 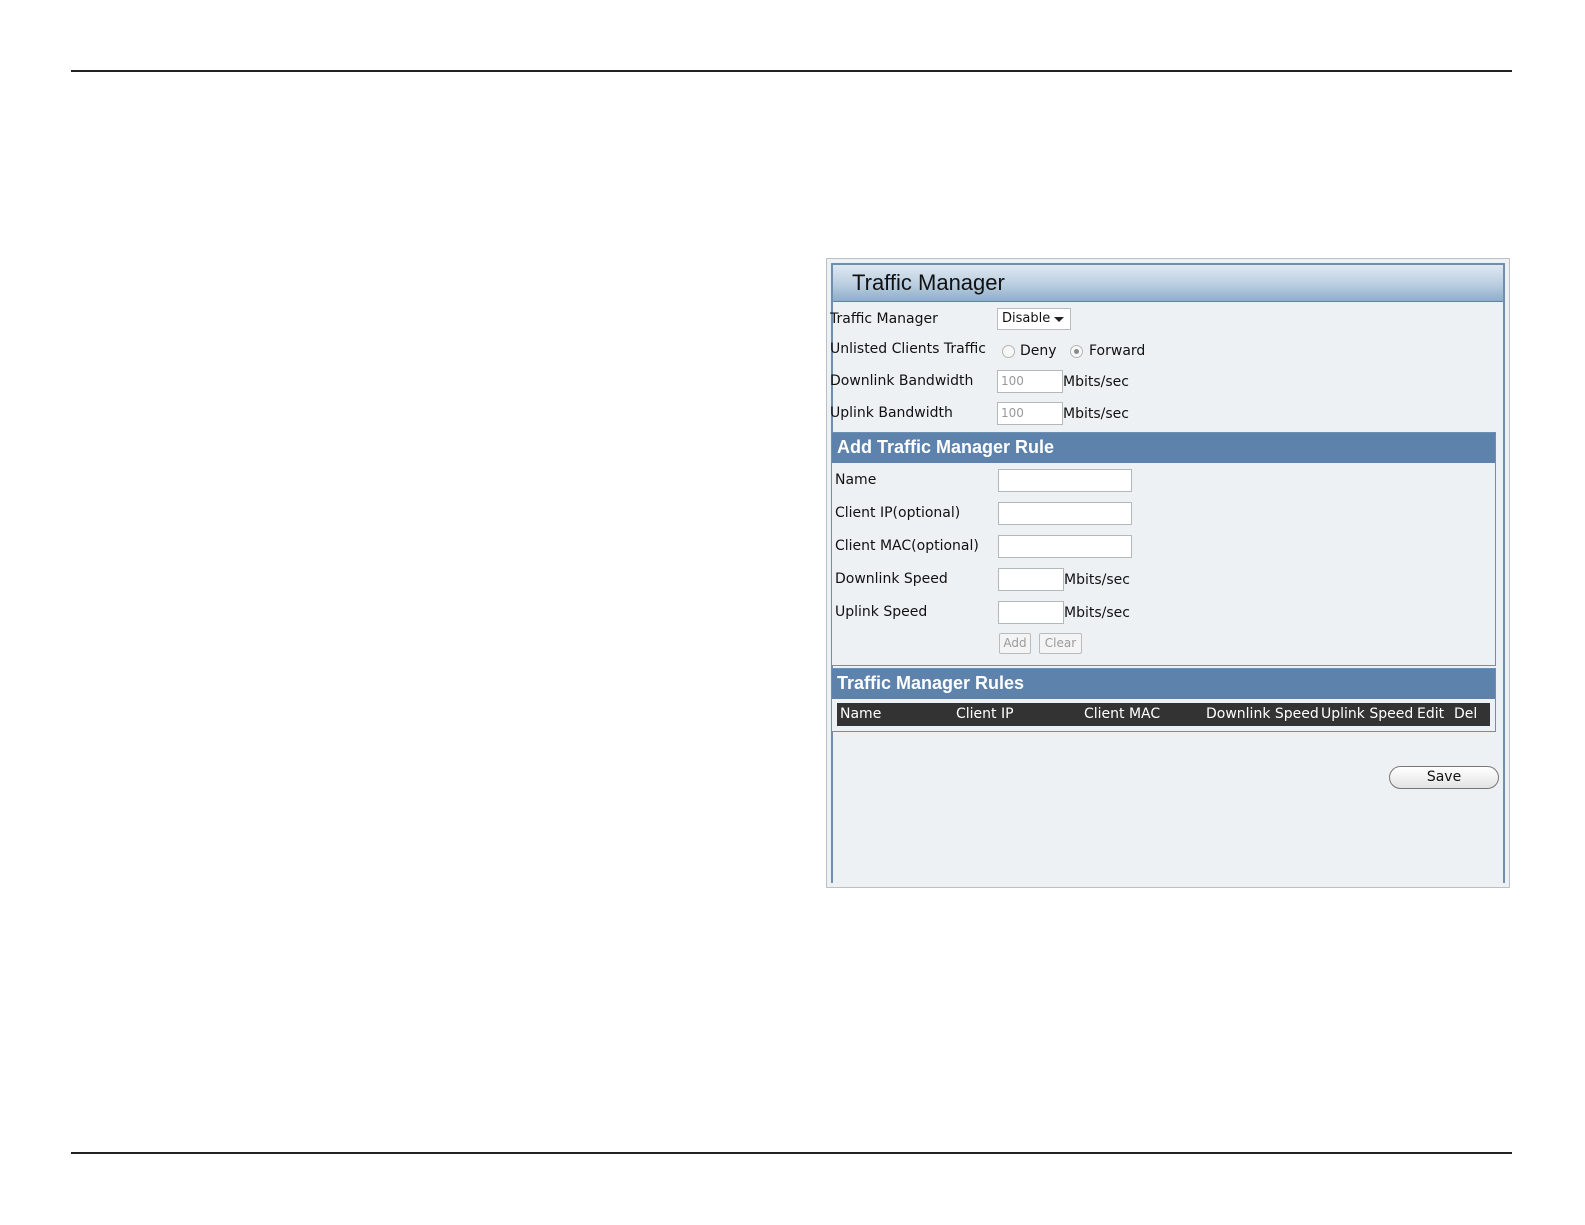 I want to click on rules-header: Traffic Manager Rules, so click(x=1163, y=684).